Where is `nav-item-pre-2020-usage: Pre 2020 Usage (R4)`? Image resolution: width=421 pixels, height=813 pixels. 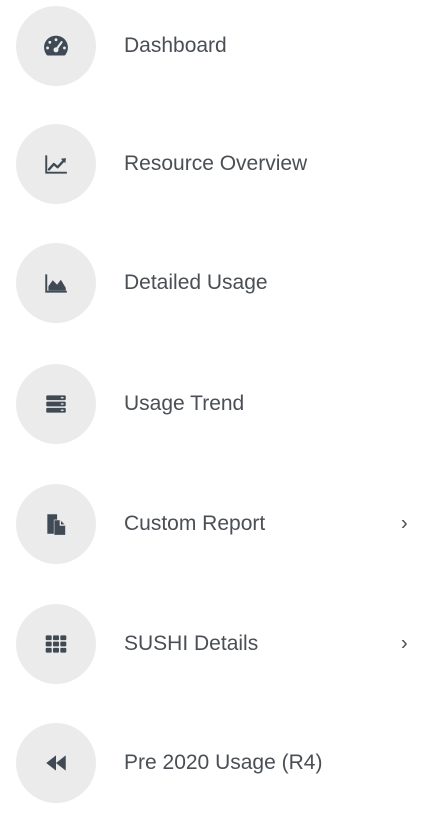
nav-item-pre-2020-usage: Pre 2020 Usage (R4) is located at coordinates (210, 763).